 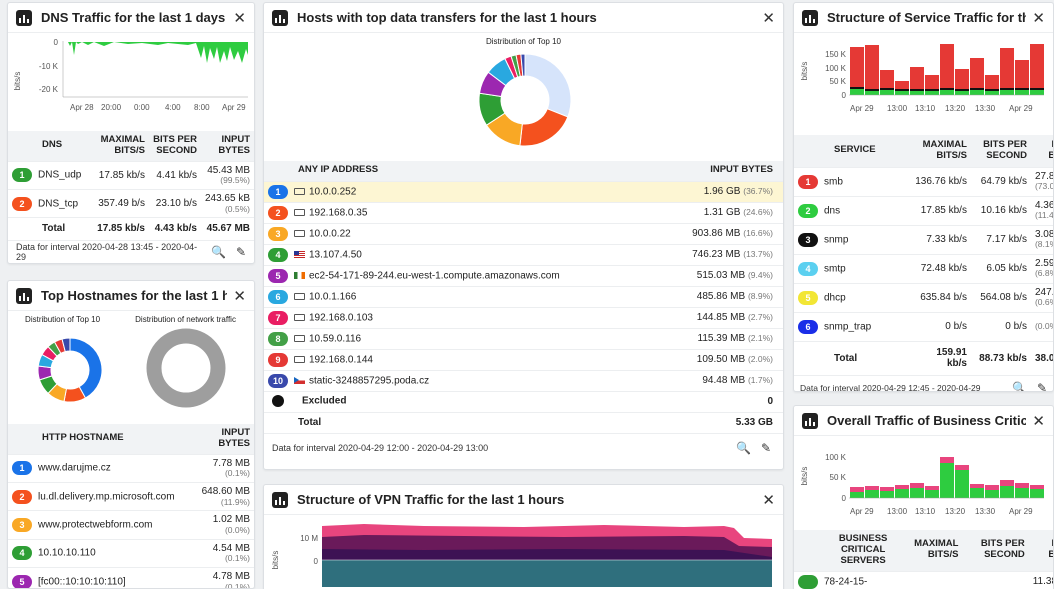 What do you see at coordinates (523, 296) in the screenshot?
I see `table-row: 6 10.0.1.166 485.86 MB (8.9%)` at bounding box center [523, 296].